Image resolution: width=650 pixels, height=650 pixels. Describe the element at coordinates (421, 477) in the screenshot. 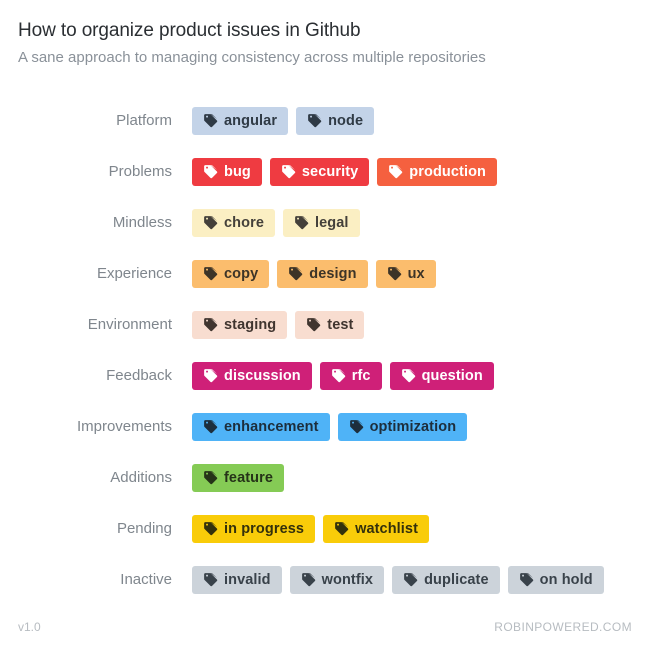

I see `tag-group: feature` at that location.